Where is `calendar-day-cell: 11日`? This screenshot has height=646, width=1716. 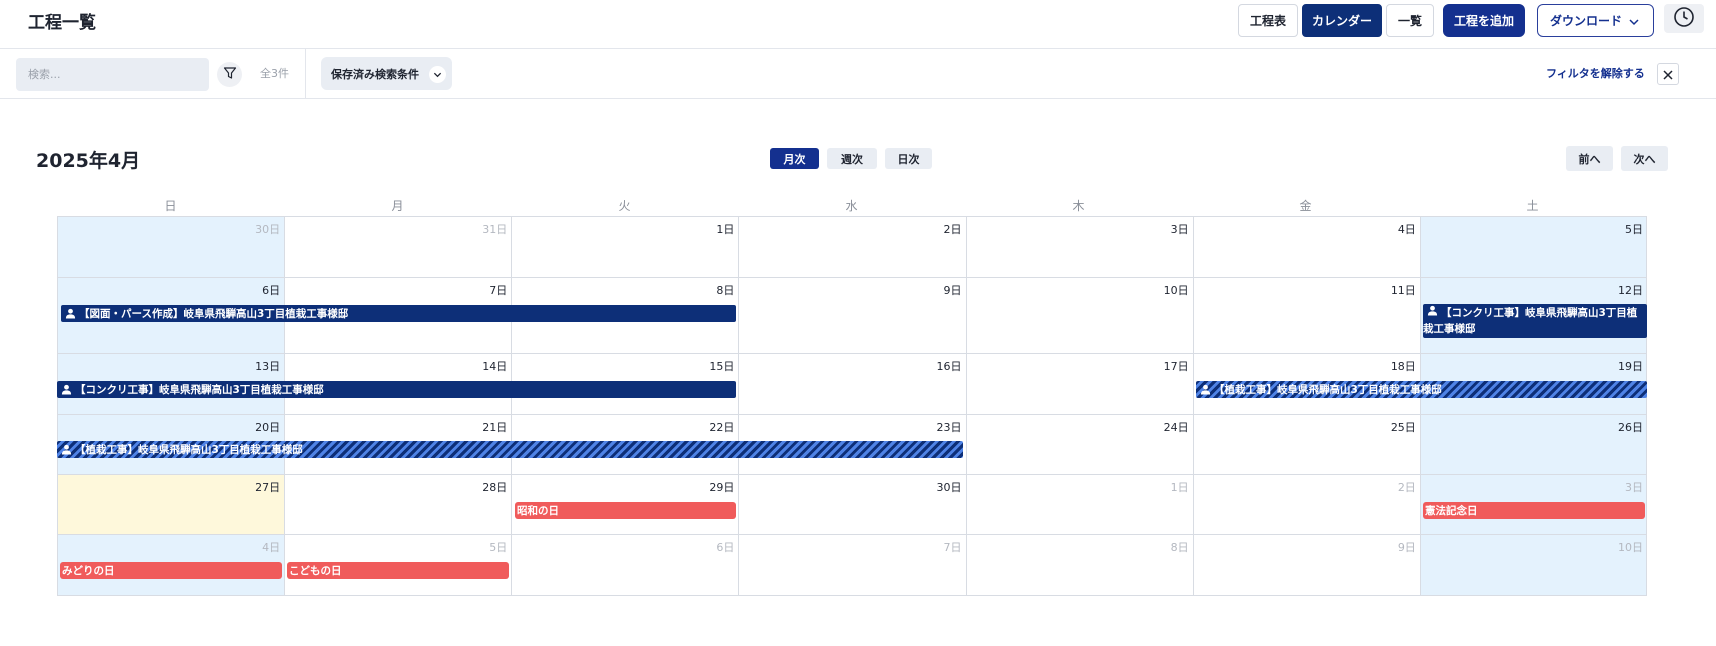
calendar-day-cell: 11日 is located at coordinates (1306, 315).